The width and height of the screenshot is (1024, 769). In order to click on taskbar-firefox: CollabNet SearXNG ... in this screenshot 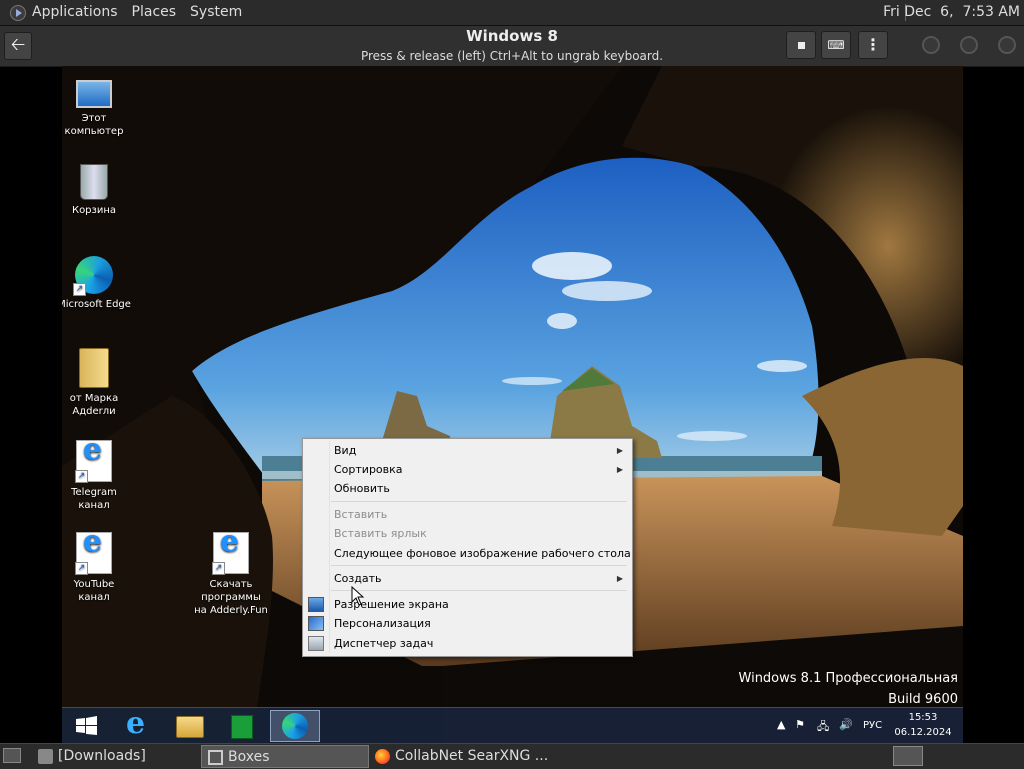, I will do `click(459, 756)`.